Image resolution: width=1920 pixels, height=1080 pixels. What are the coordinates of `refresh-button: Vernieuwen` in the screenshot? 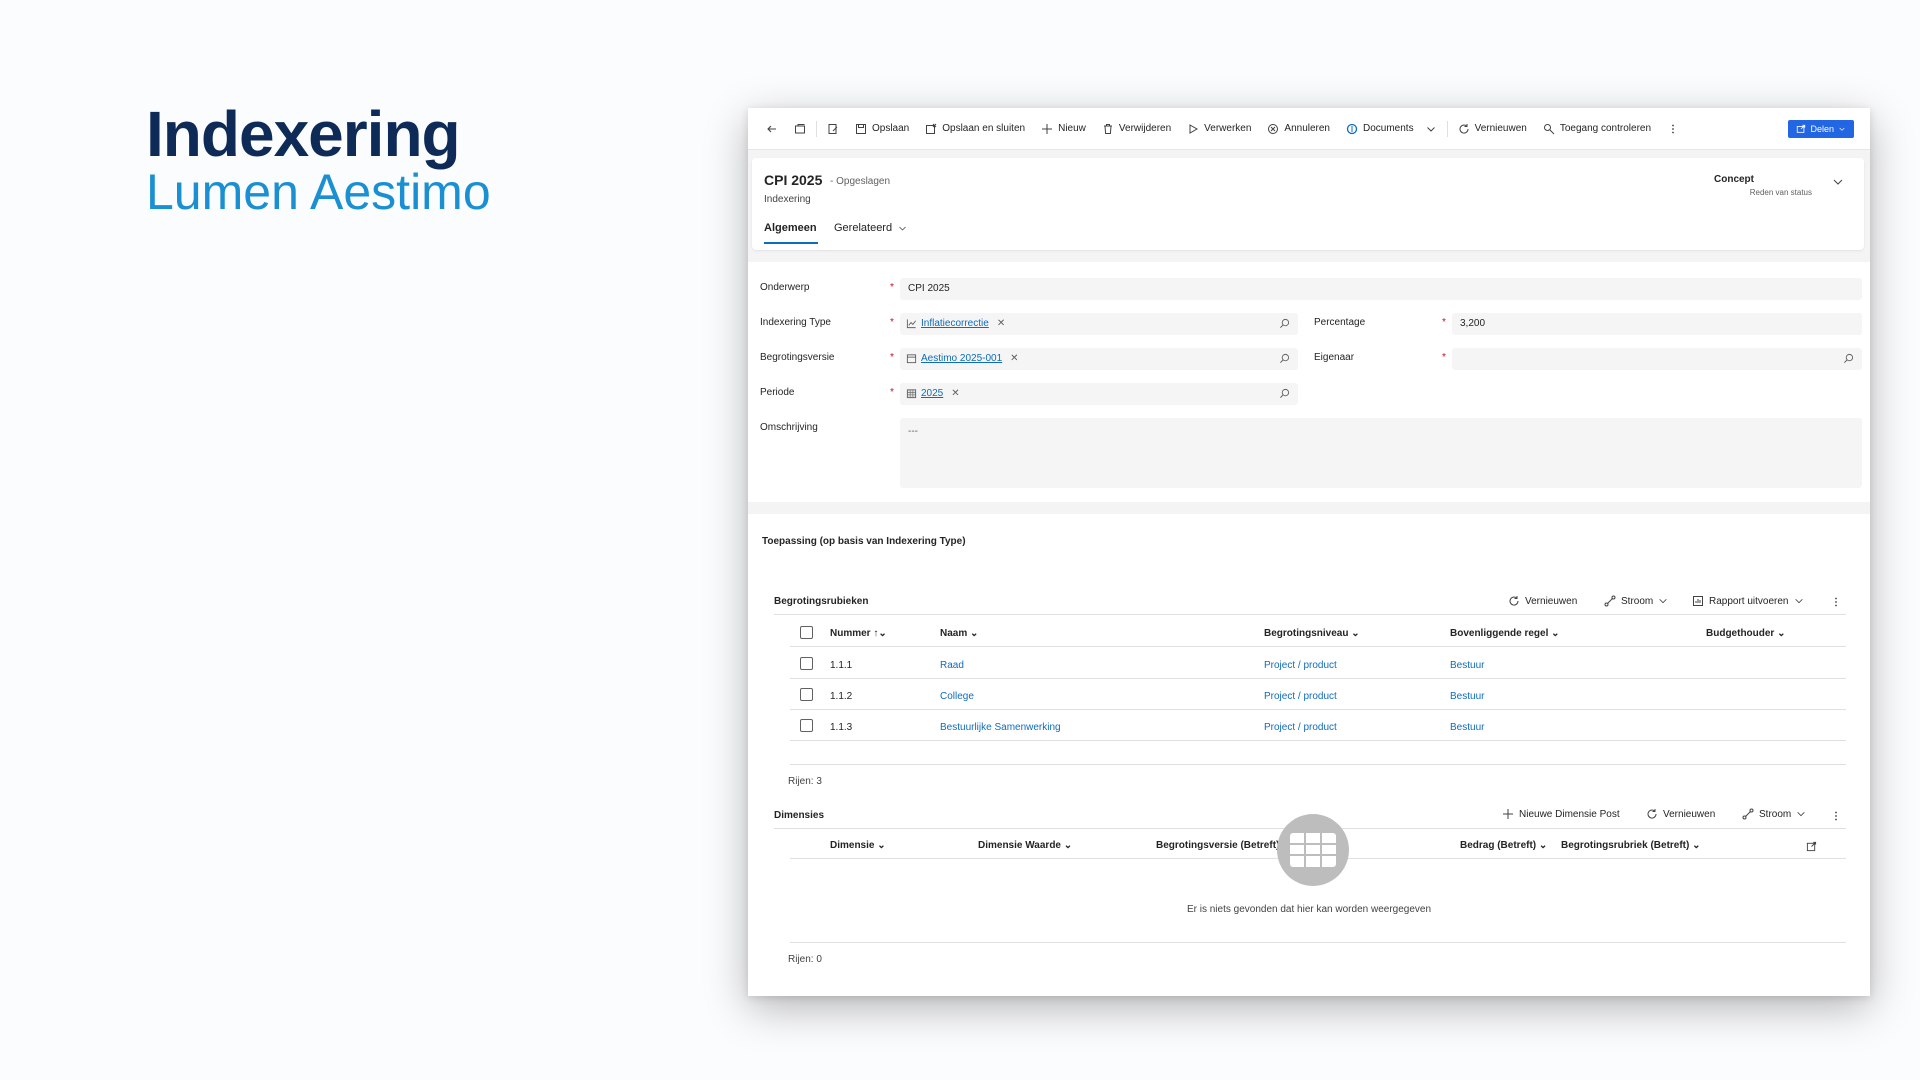 It's located at (1492, 128).